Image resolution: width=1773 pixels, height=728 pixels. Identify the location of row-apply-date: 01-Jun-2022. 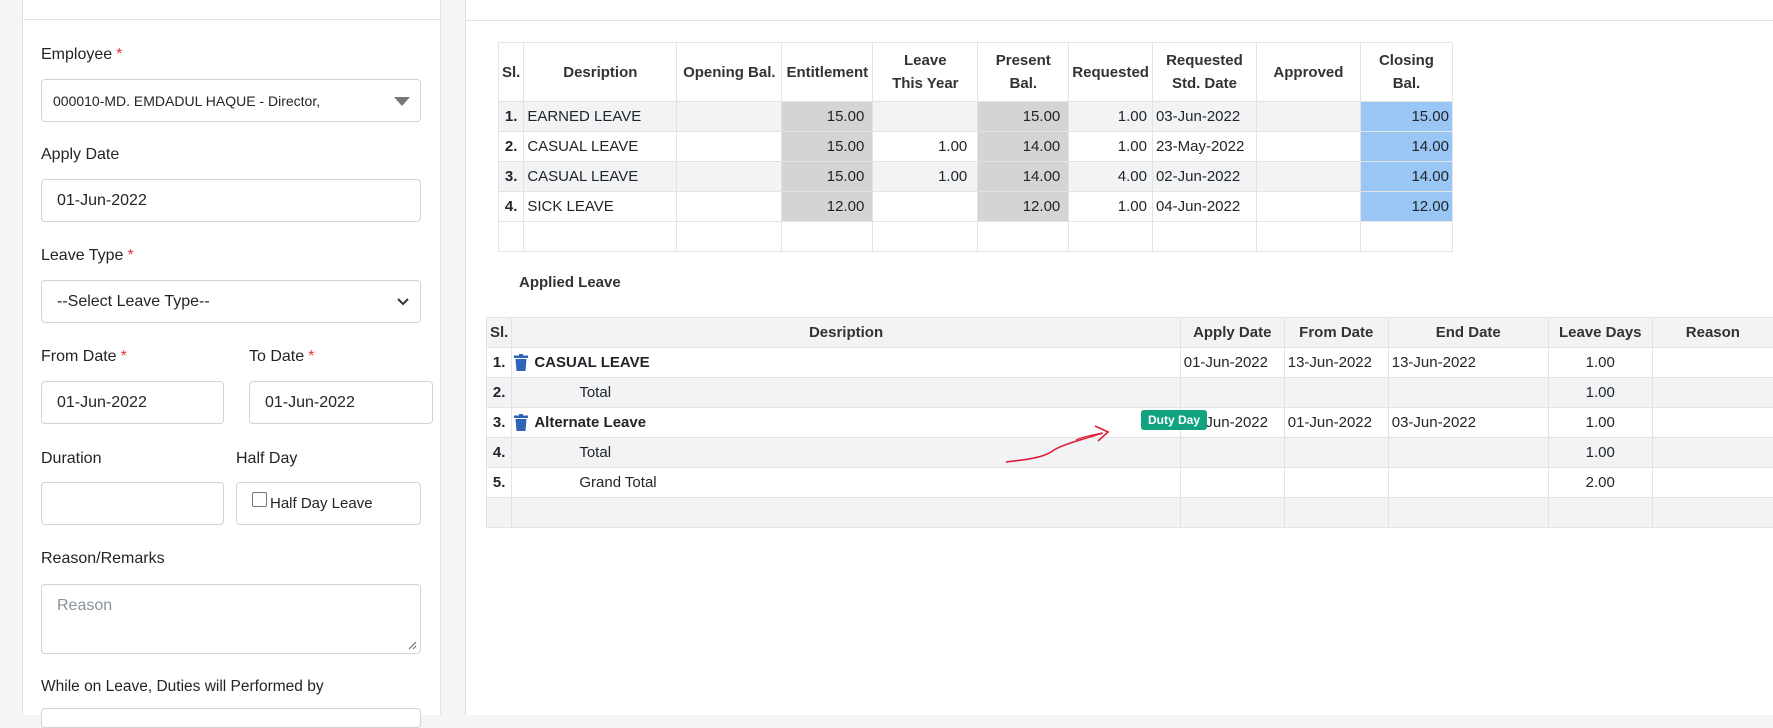
(1232, 363).